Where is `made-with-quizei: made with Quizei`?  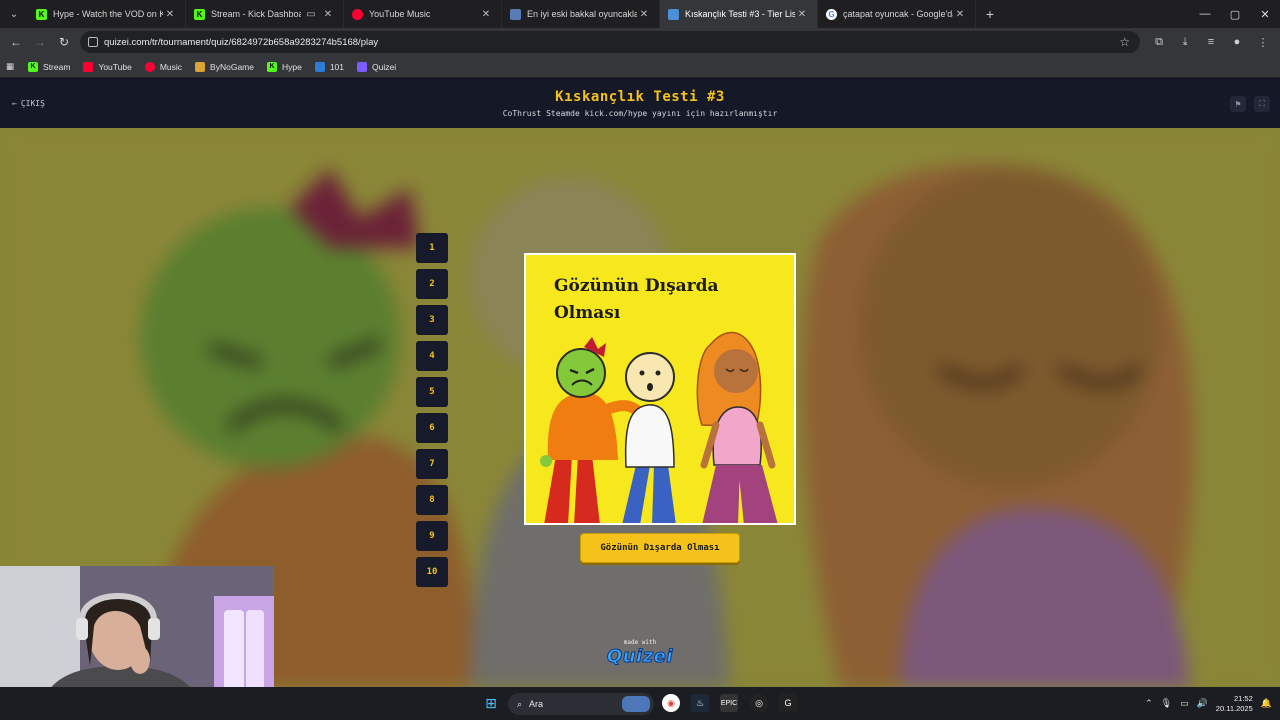 made-with-quizei: made with Quizei is located at coordinates (640, 653).